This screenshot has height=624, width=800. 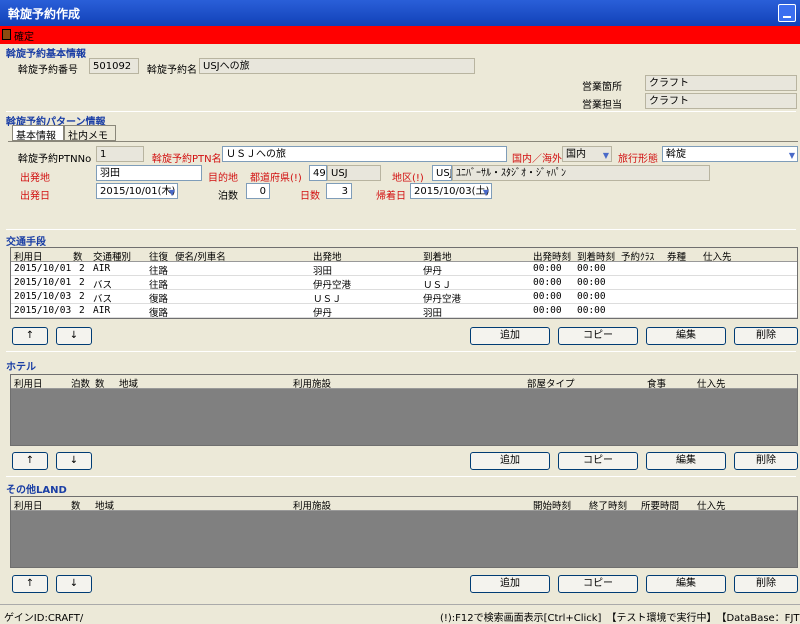 I want to click on return-date-label: 帰着日, so click(x=391, y=196).